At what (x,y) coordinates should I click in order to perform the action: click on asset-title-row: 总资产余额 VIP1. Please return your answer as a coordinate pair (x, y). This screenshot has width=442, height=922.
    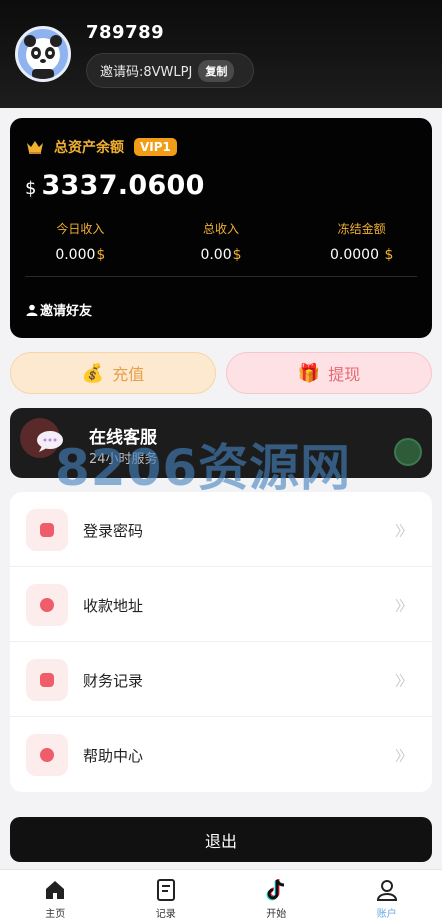
    Looking at the image, I should click on (101, 147).